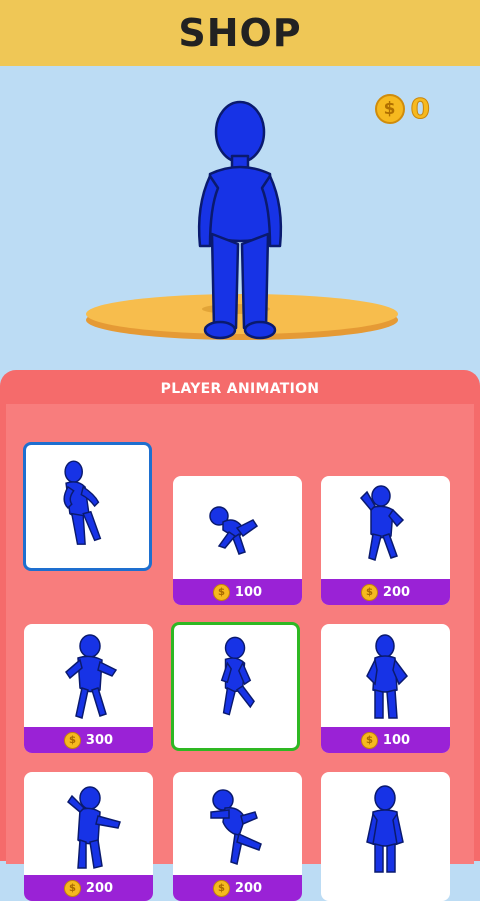 The width and height of the screenshot is (480, 901). I want to click on animation-card-idle-lean, so click(87, 506).